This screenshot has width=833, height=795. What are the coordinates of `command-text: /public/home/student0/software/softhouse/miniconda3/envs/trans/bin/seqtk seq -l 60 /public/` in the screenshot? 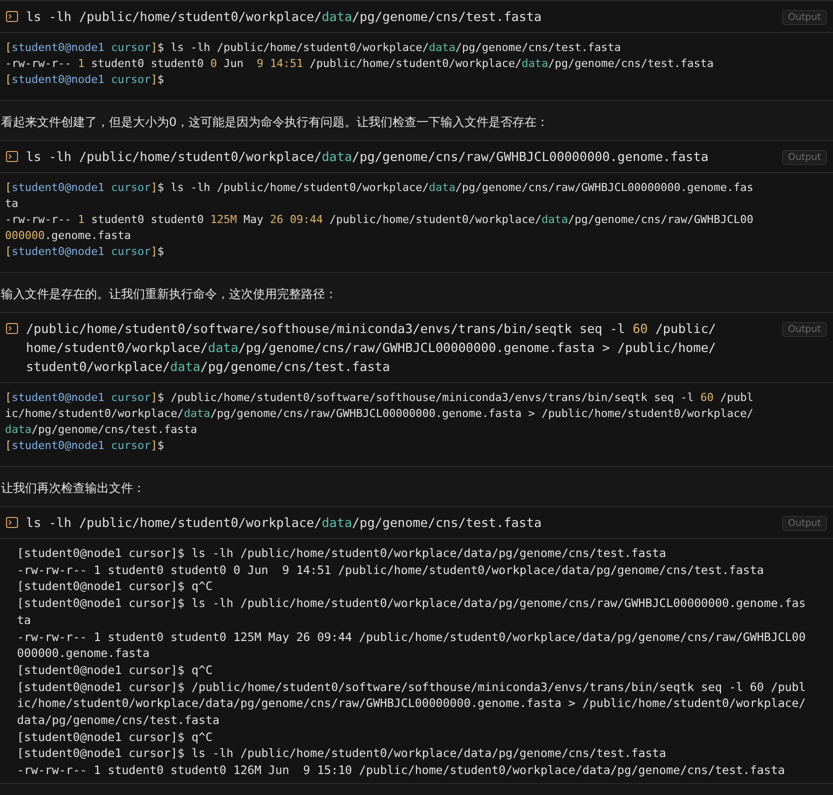 It's located at (371, 329).